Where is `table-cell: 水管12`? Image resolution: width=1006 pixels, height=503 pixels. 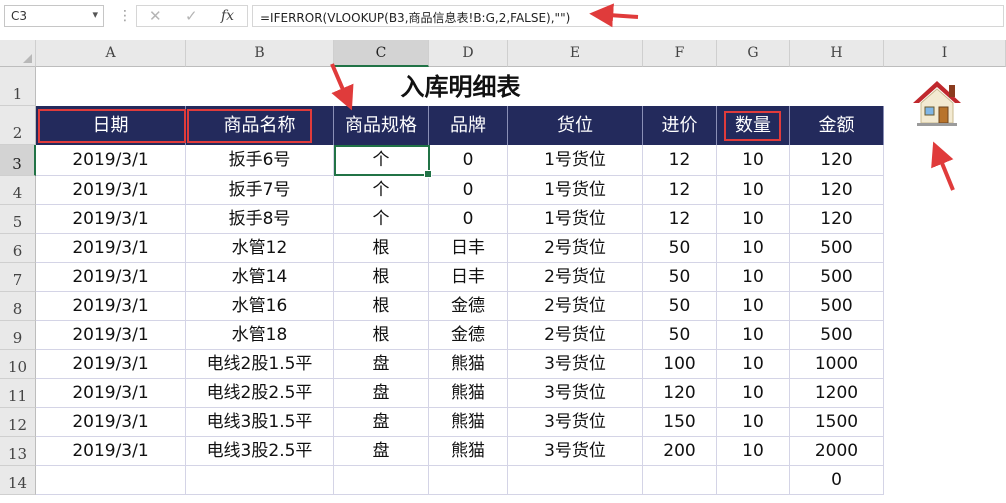
table-cell: 水管12 is located at coordinates (260, 248).